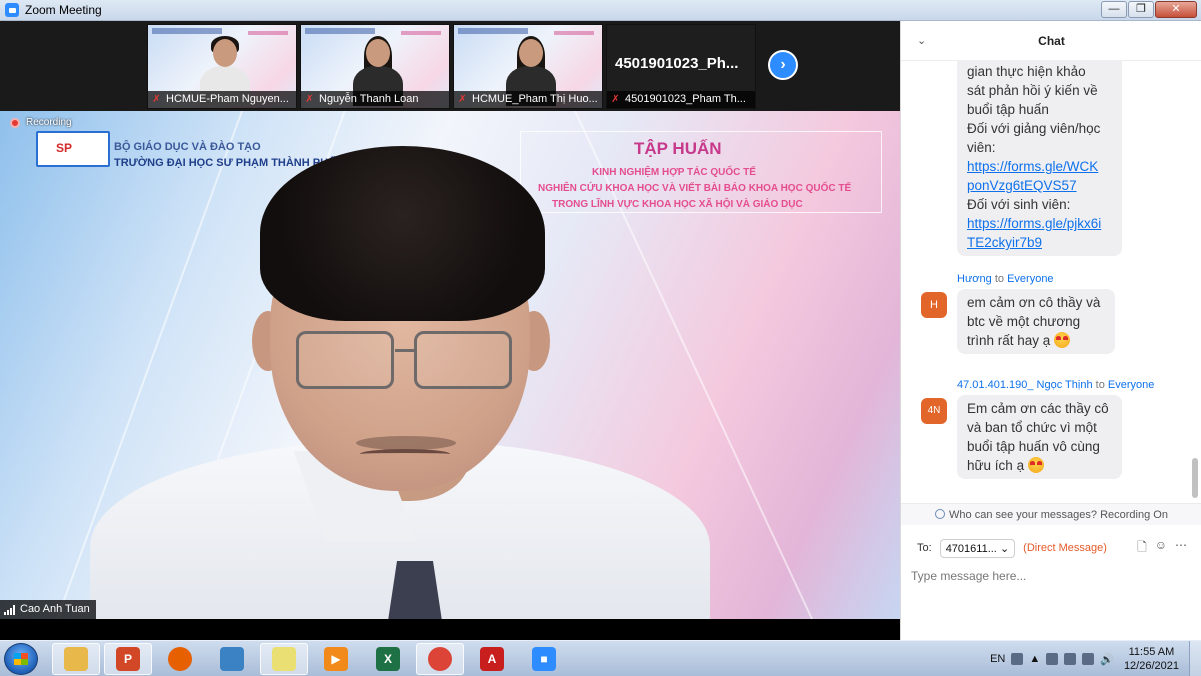 The height and width of the screenshot is (676, 1201). I want to click on signal-icon, so click(1088, 659).